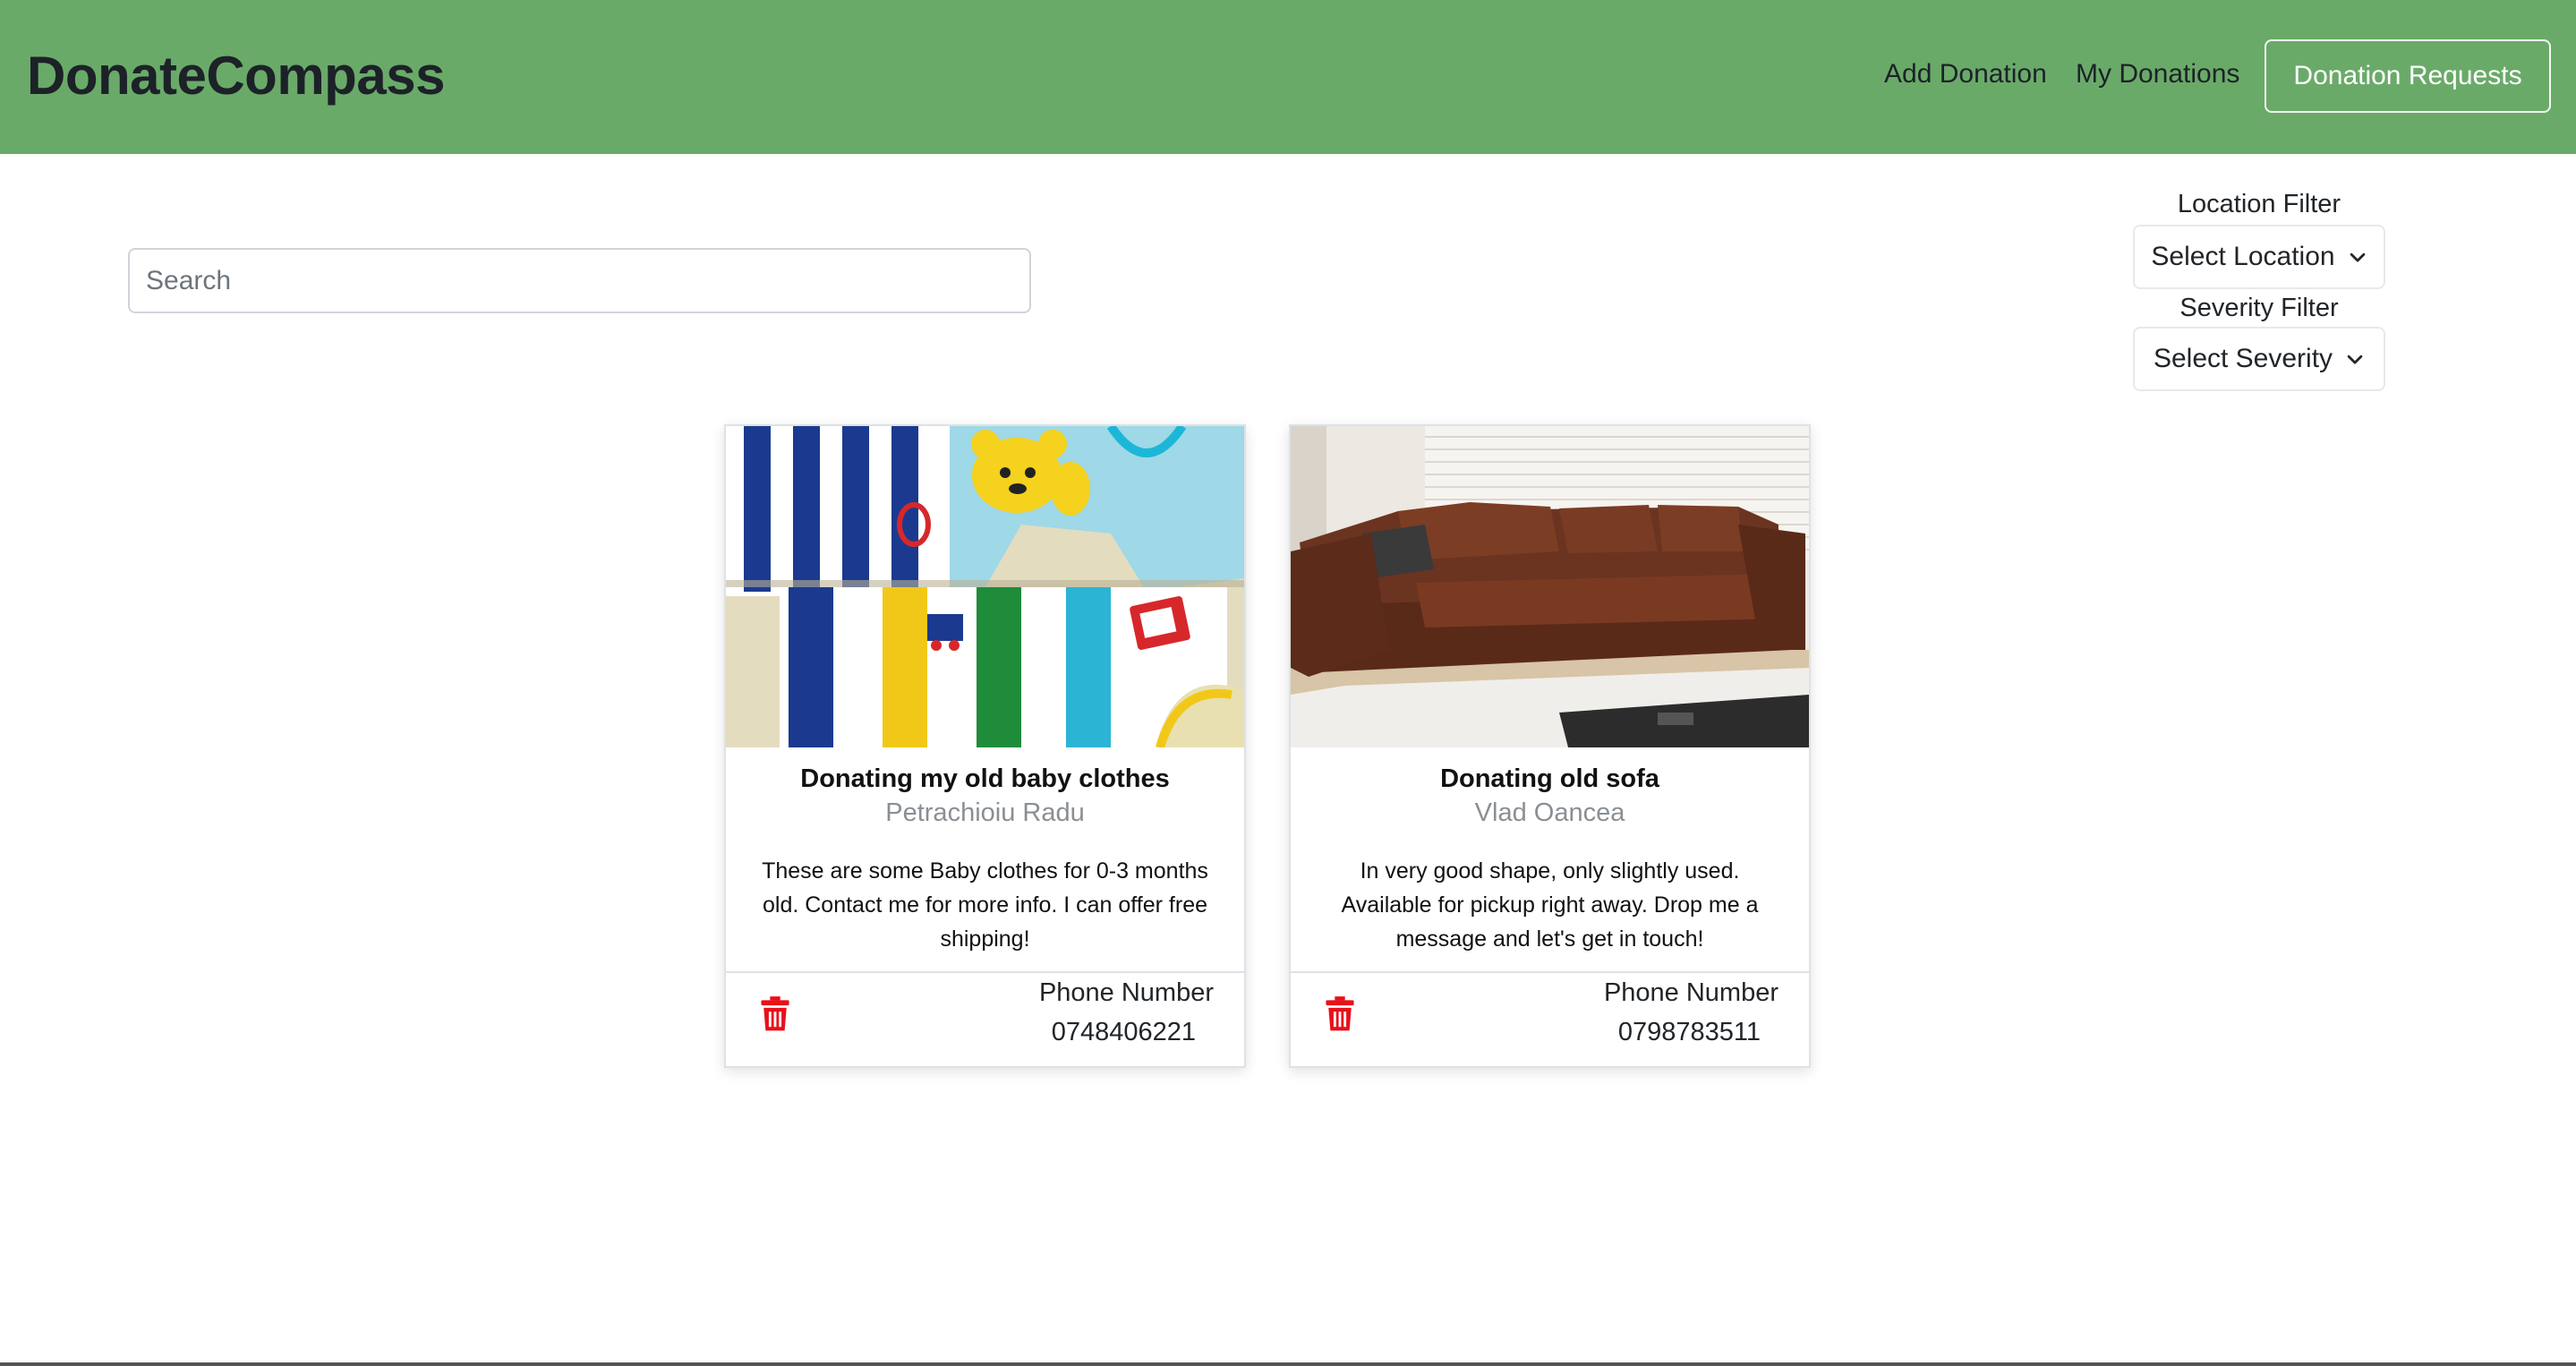 The width and height of the screenshot is (2576, 1366). Describe the element at coordinates (2408, 76) in the screenshot. I see `donation-requests-button: Donation Requests` at that location.